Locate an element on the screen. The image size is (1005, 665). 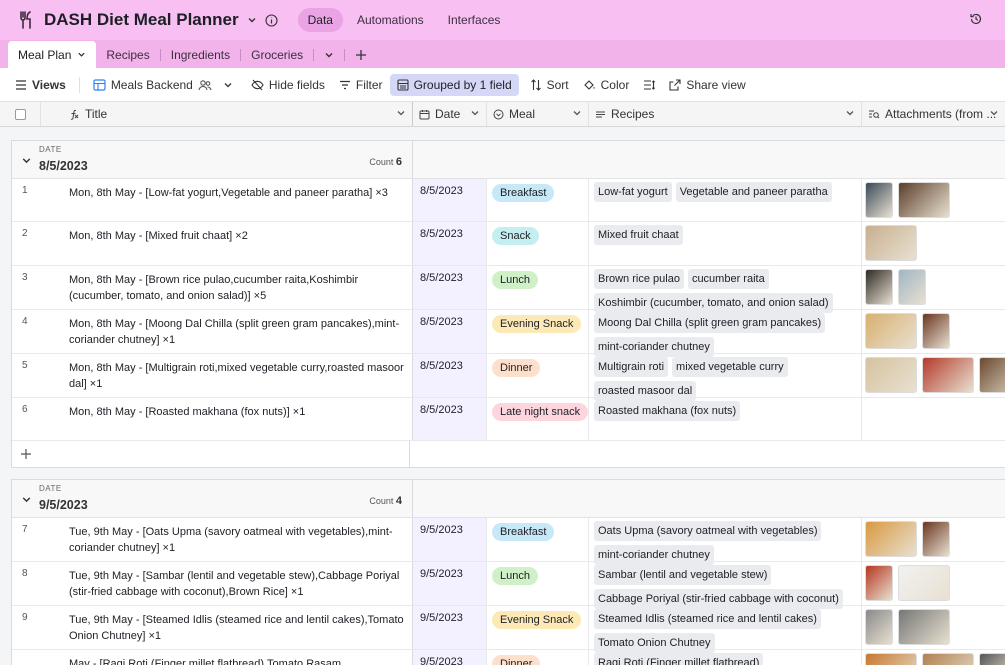
group-header: DATE 8/5/2023 Count 6 is located at coordinates (508, 160).